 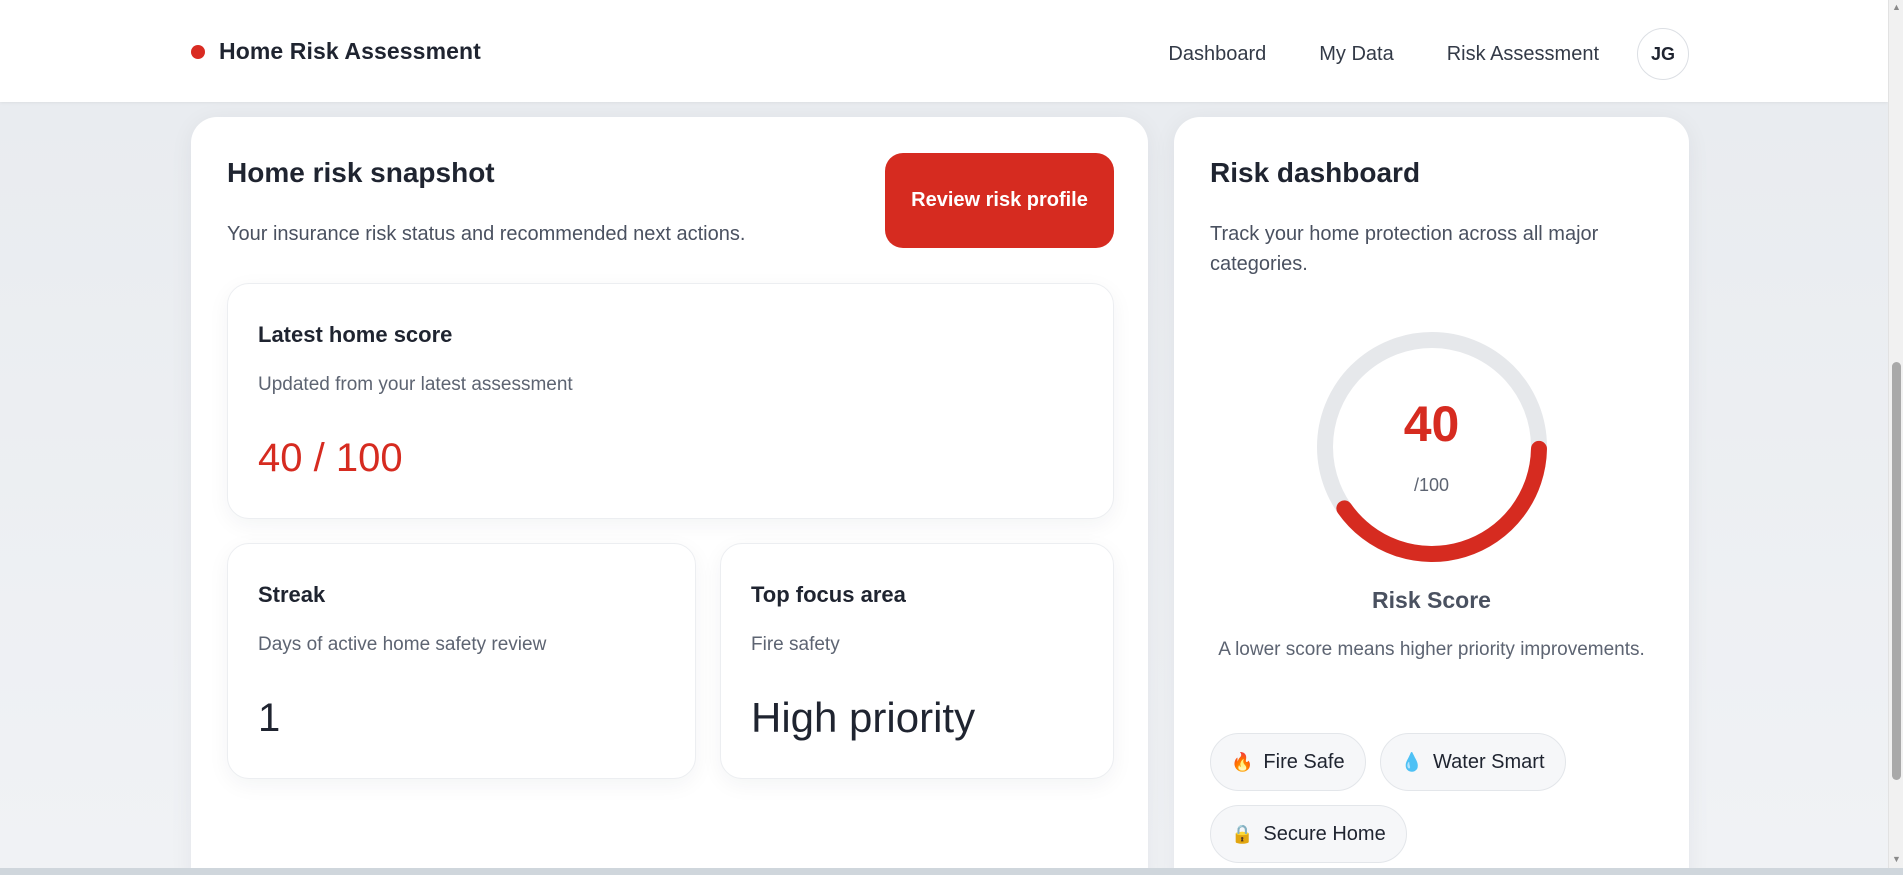 What do you see at coordinates (1217, 54) in the screenshot?
I see `nav-dashboard: Dashboard` at bounding box center [1217, 54].